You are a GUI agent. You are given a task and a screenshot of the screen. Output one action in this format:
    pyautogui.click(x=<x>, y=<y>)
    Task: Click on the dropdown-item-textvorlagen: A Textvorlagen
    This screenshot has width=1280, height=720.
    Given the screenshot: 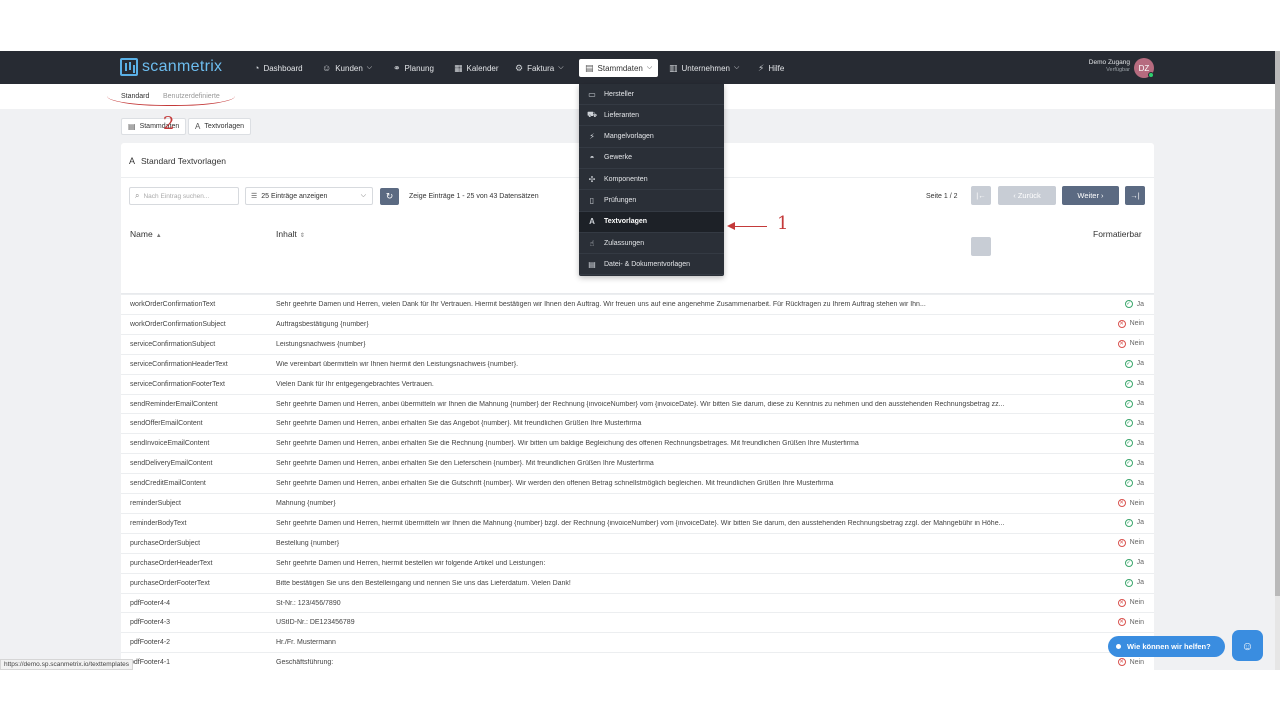 What is the action you would take?
    pyautogui.click(x=651, y=222)
    